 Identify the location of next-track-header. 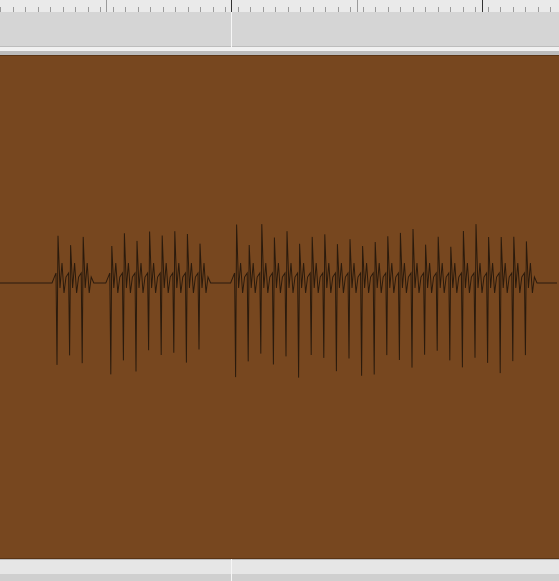
(279, 577).